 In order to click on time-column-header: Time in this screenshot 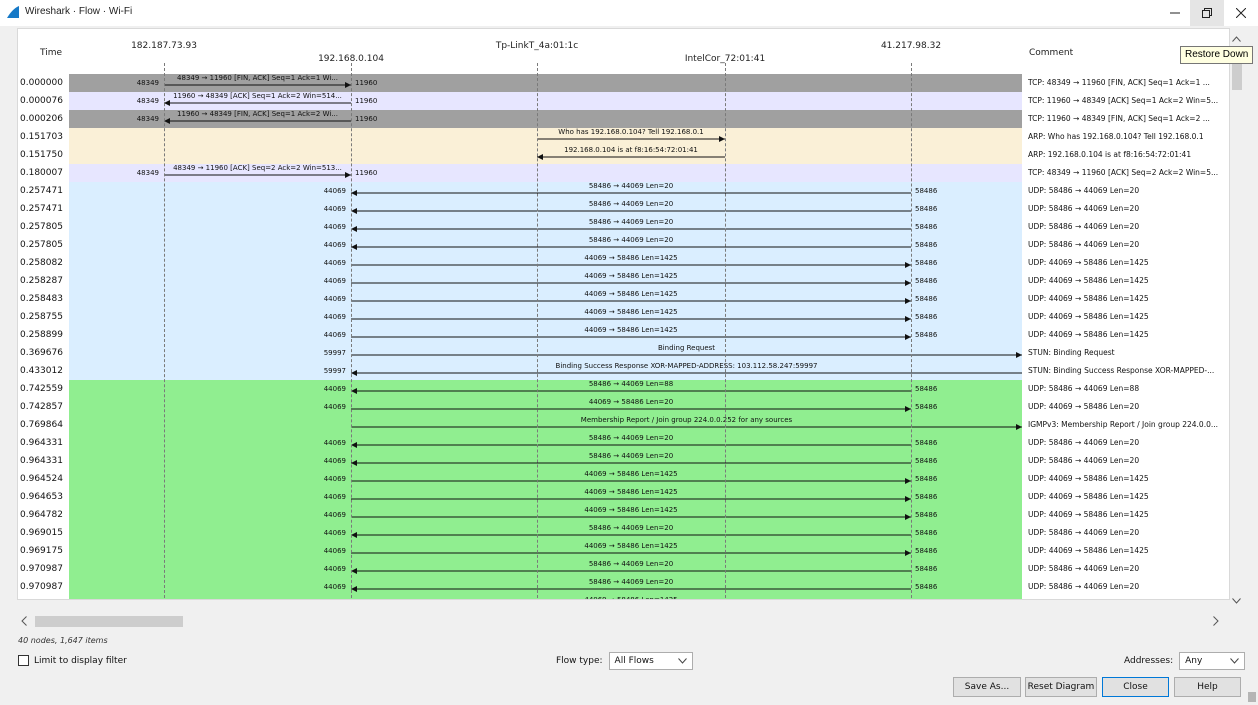, I will do `click(51, 53)`.